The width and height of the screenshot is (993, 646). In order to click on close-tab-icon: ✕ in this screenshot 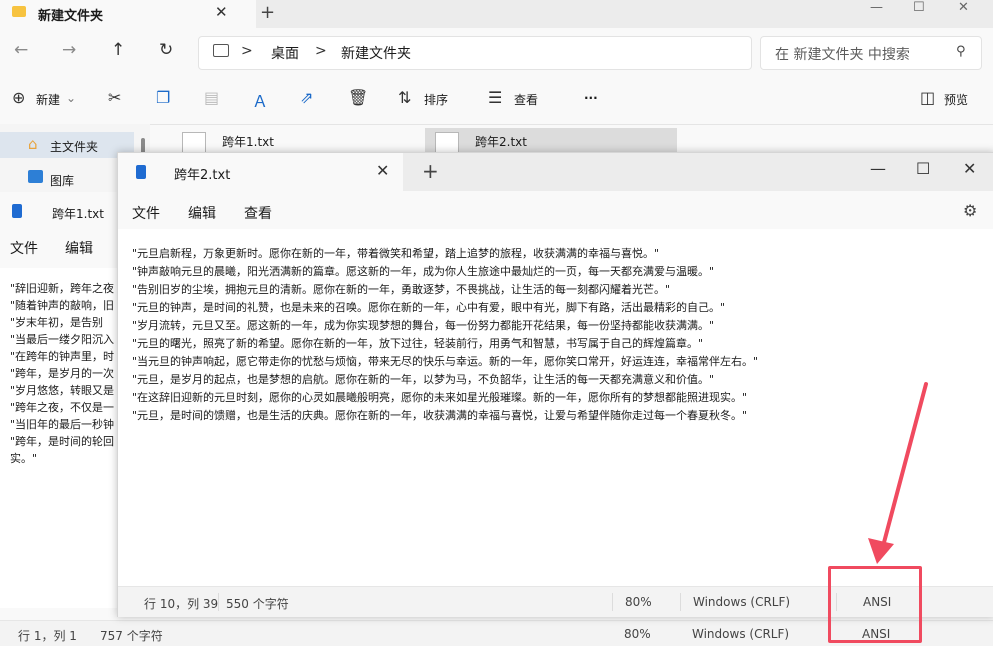, I will do `click(382, 170)`.